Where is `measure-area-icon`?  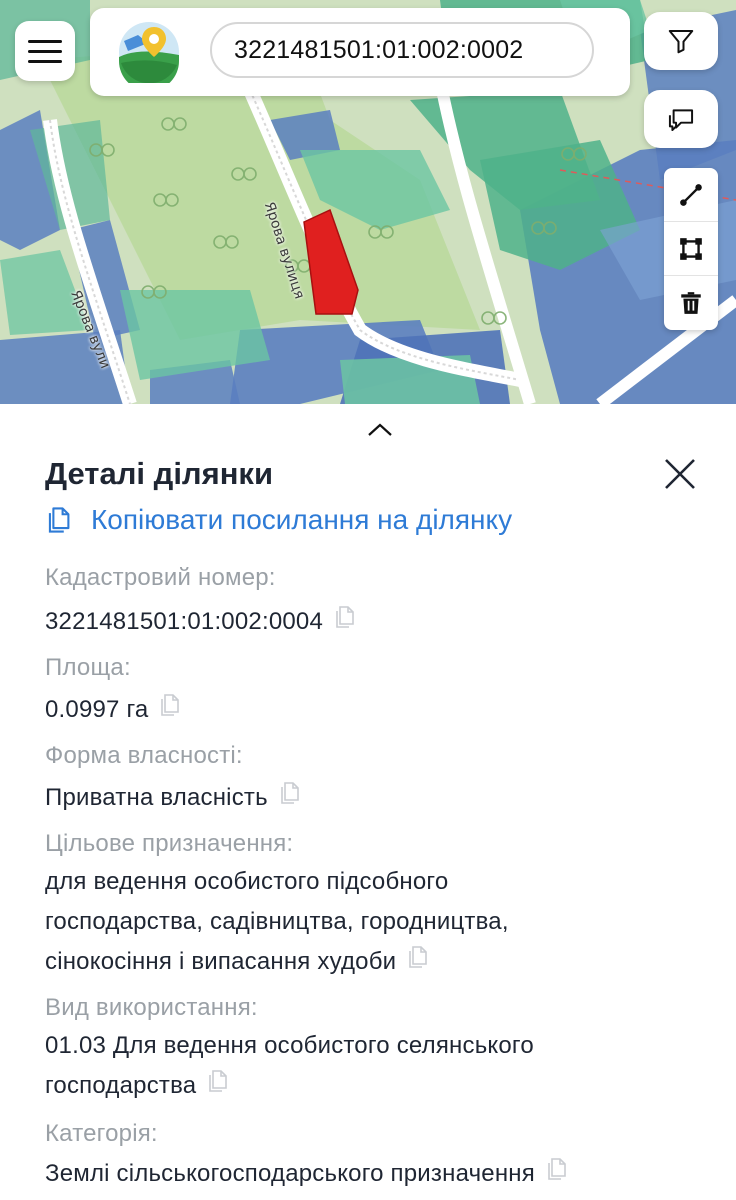 measure-area-icon is located at coordinates (691, 248).